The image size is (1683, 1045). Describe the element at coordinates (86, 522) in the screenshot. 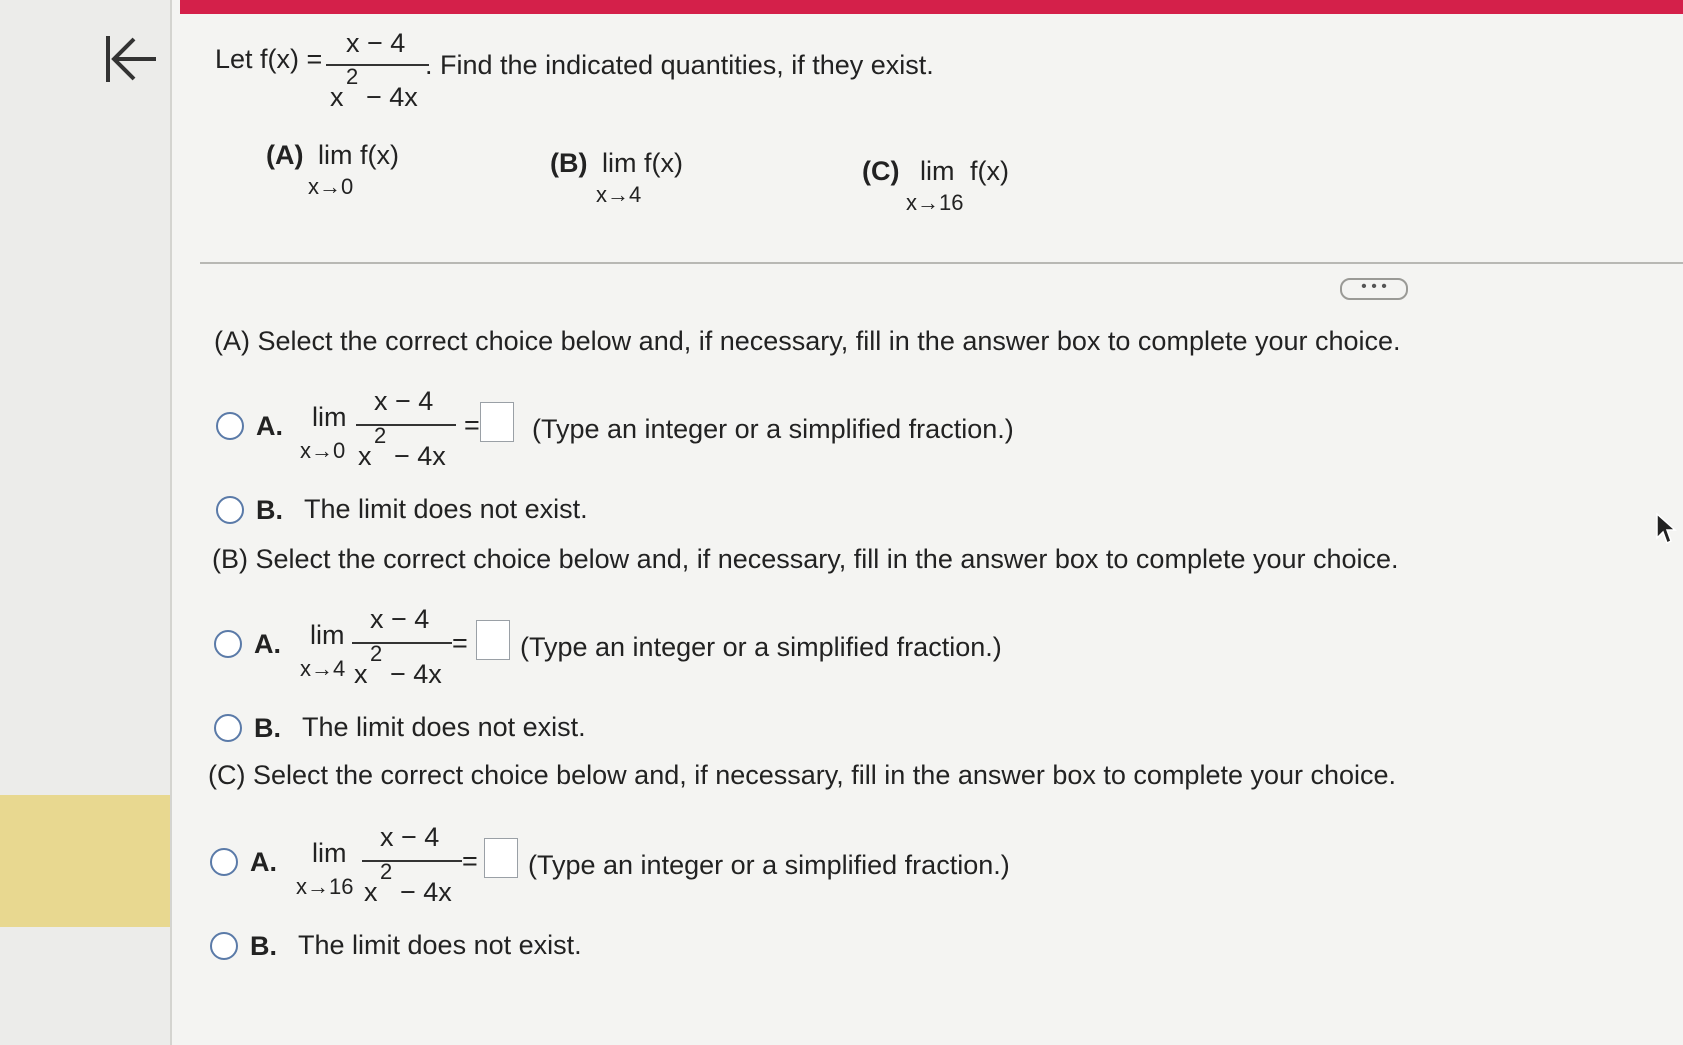

I see `sidebar` at that location.